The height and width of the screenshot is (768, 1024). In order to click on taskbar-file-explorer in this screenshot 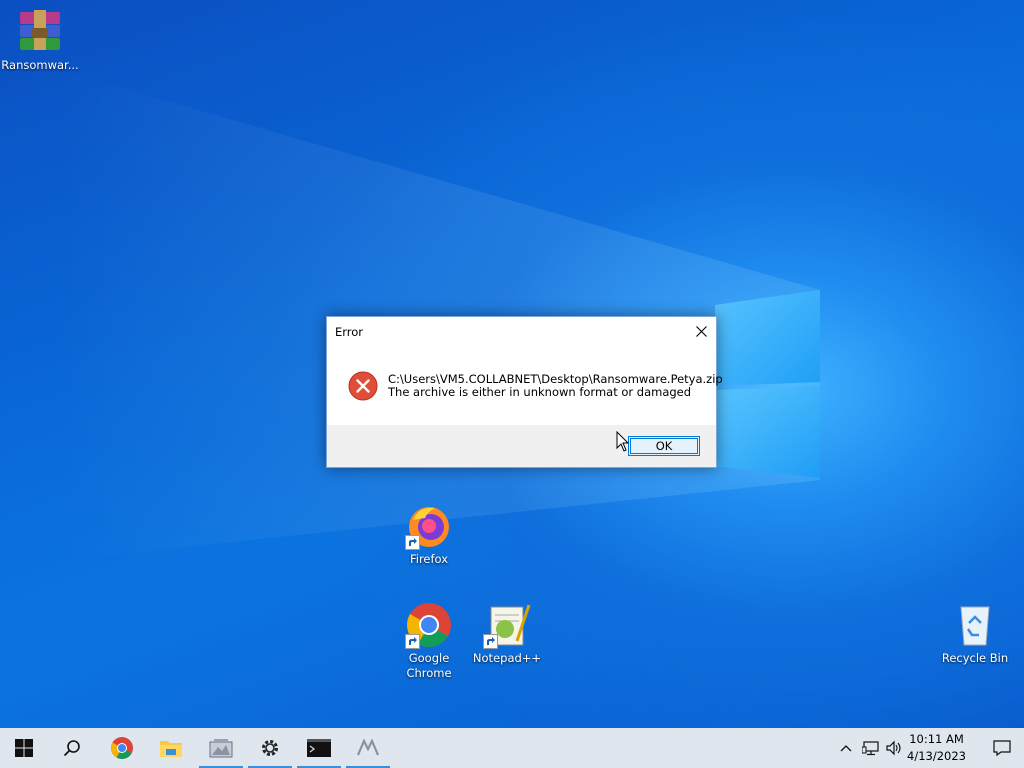, I will do `click(171, 748)`.